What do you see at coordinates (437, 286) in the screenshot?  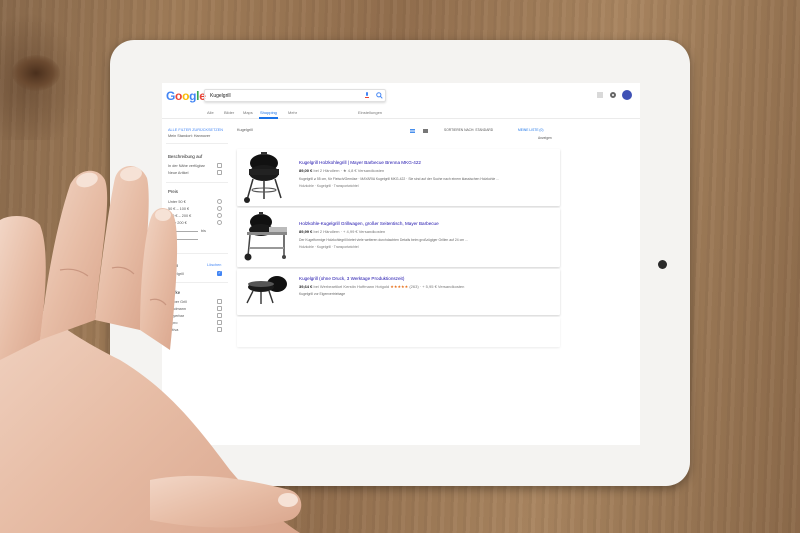 I see `rating-note: (263) · + 5,95 € Versandkosten` at bounding box center [437, 286].